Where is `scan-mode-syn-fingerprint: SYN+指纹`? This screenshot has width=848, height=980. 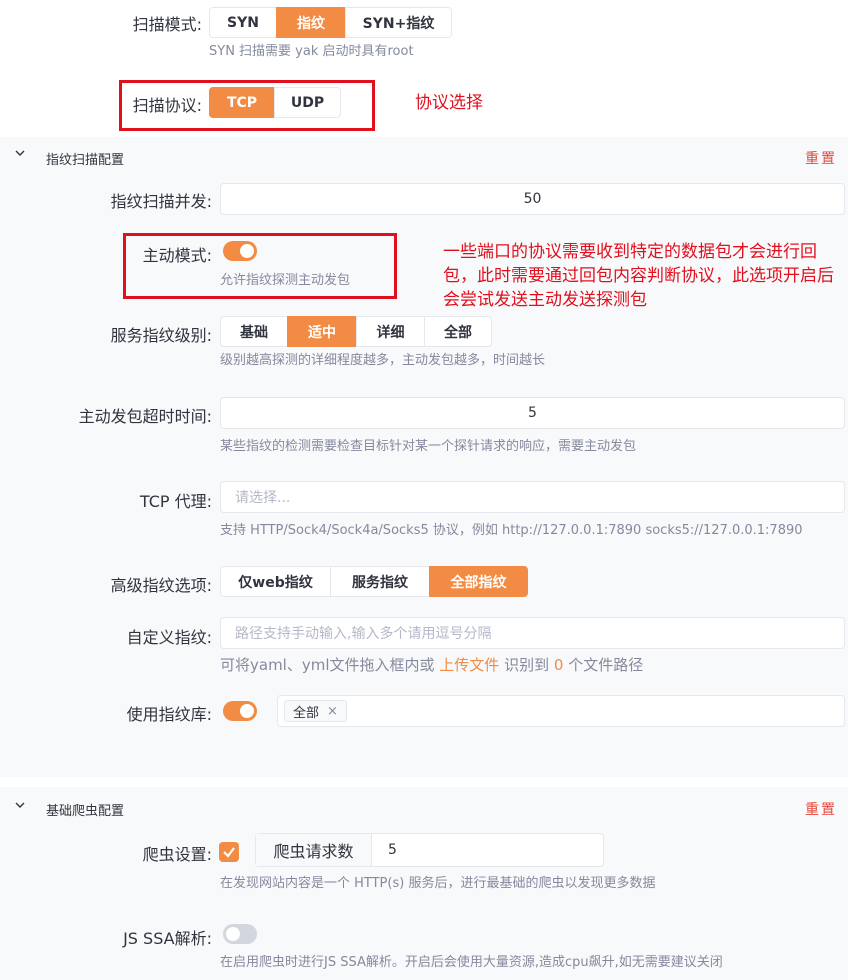
scan-mode-syn-fingerprint: SYN+指纹 is located at coordinates (398, 22).